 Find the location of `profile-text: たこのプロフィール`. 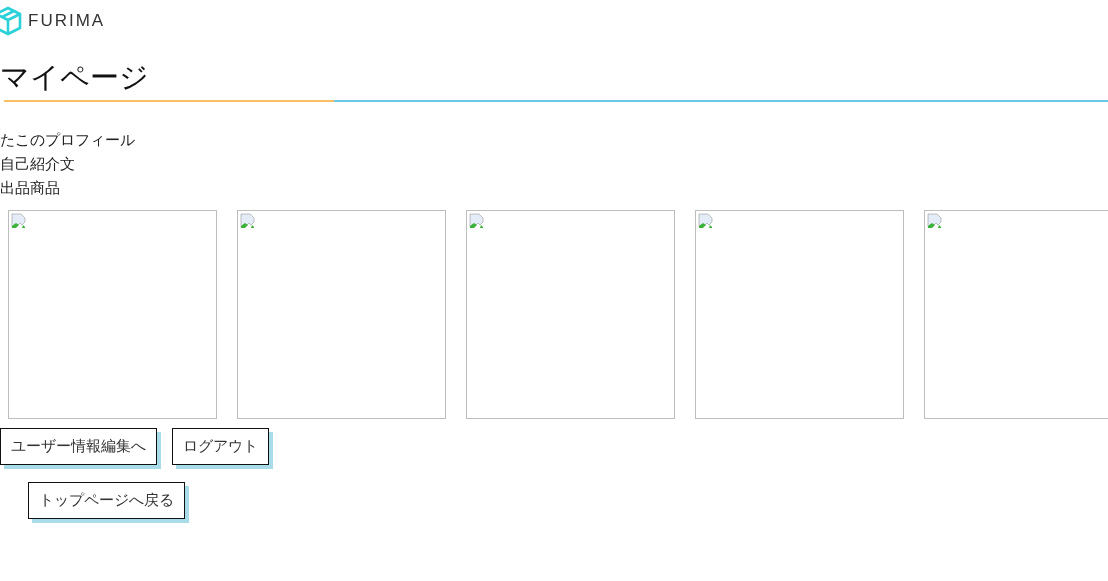

profile-text: たこのプロフィール is located at coordinates (67, 140).